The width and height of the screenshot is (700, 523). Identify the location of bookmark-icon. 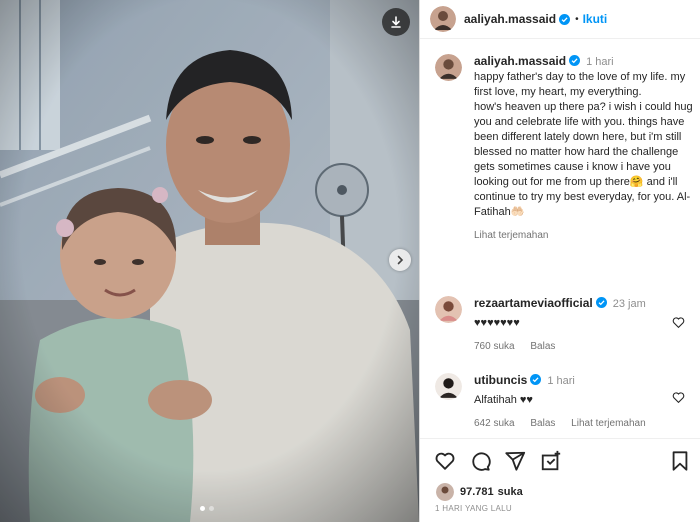
(680, 461).